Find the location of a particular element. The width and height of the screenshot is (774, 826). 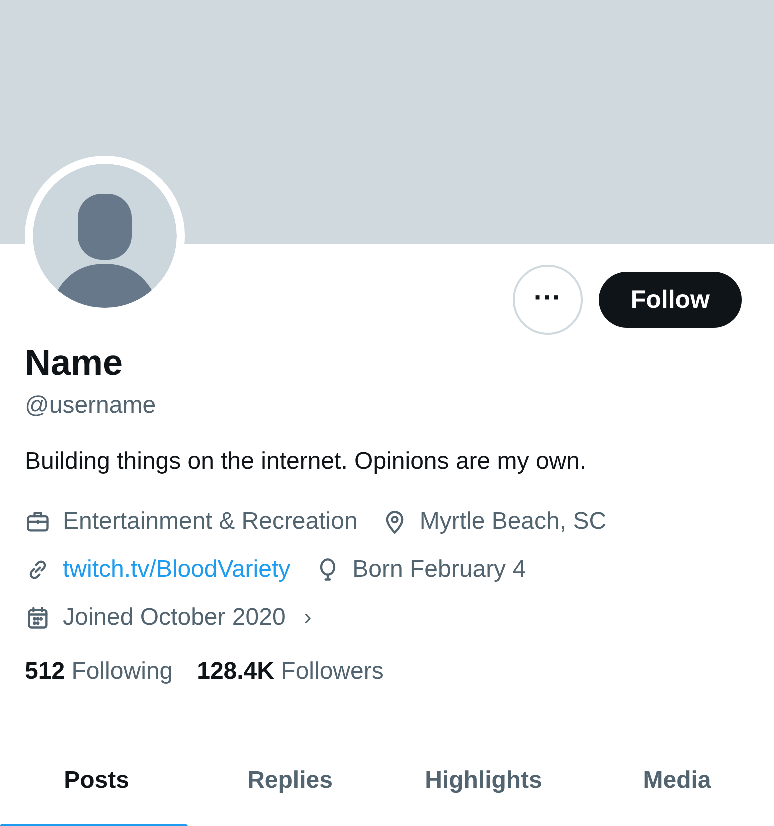

detail-text: Myrtle Beach, SC is located at coordinates (513, 522).